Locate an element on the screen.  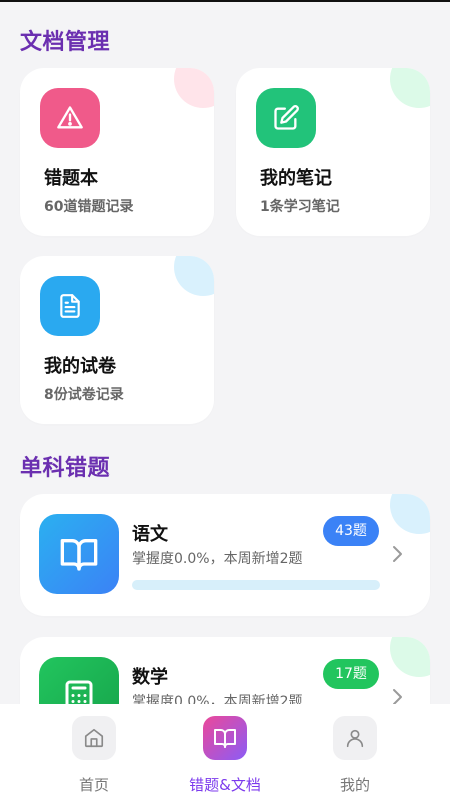
doc-card-subtitle: 8份试卷记录 is located at coordinates (84, 395).